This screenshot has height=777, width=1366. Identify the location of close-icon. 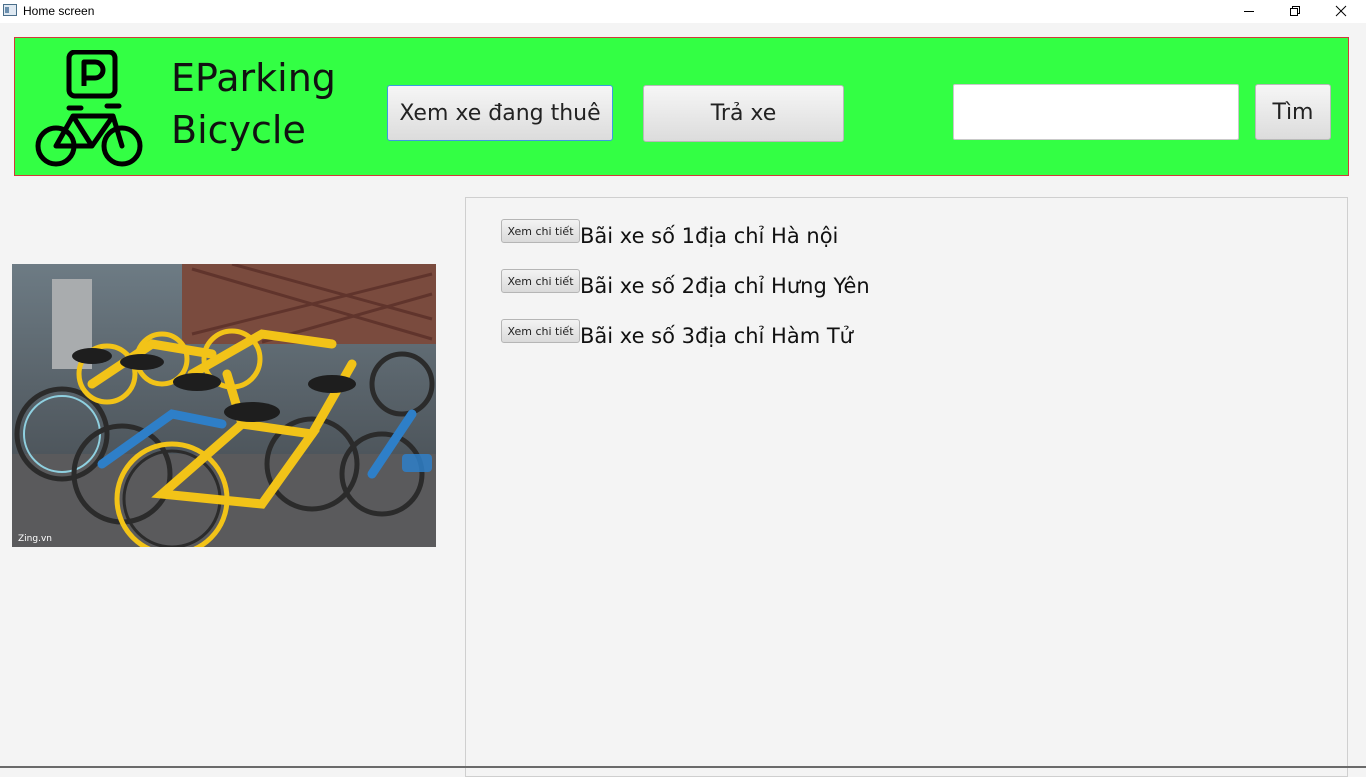
(1341, 11).